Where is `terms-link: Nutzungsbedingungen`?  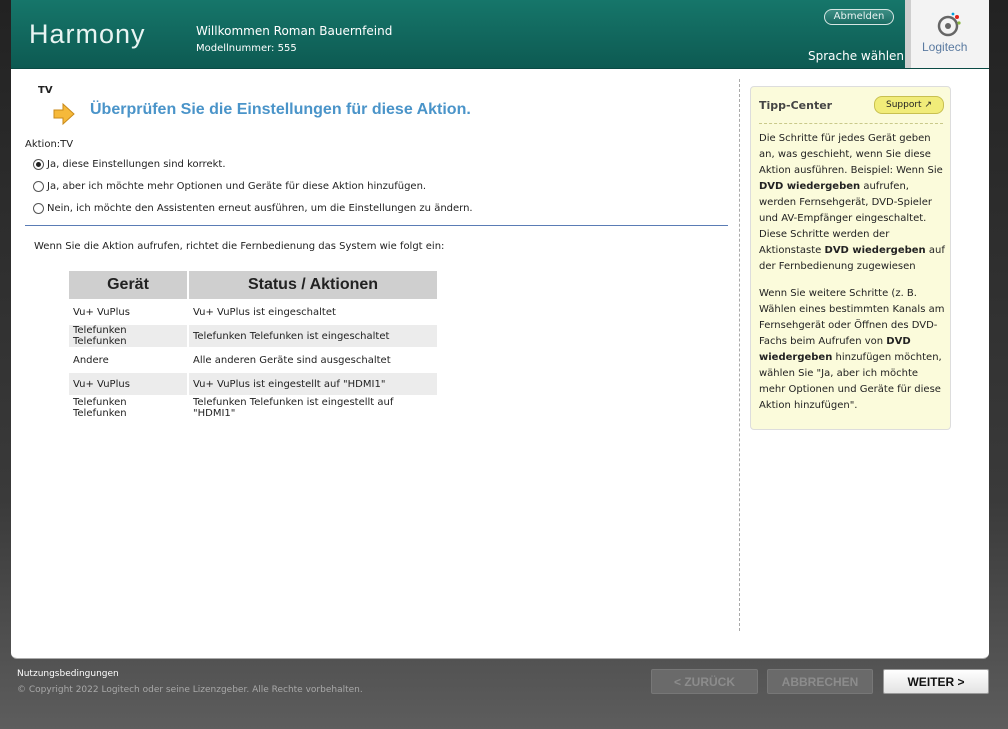
terms-link: Nutzungsbedingungen is located at coordinates (68, 674).